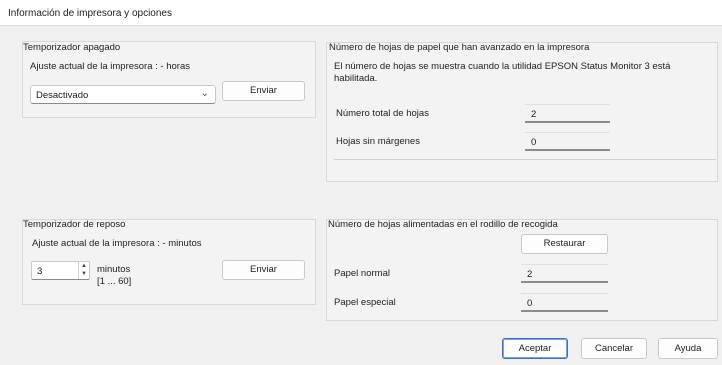  What do you see at coordinates (378, 141) in the screenshot?
I see `borderless-sheets-label: Hojas sin márgenes` at bounding box center [378, 141].